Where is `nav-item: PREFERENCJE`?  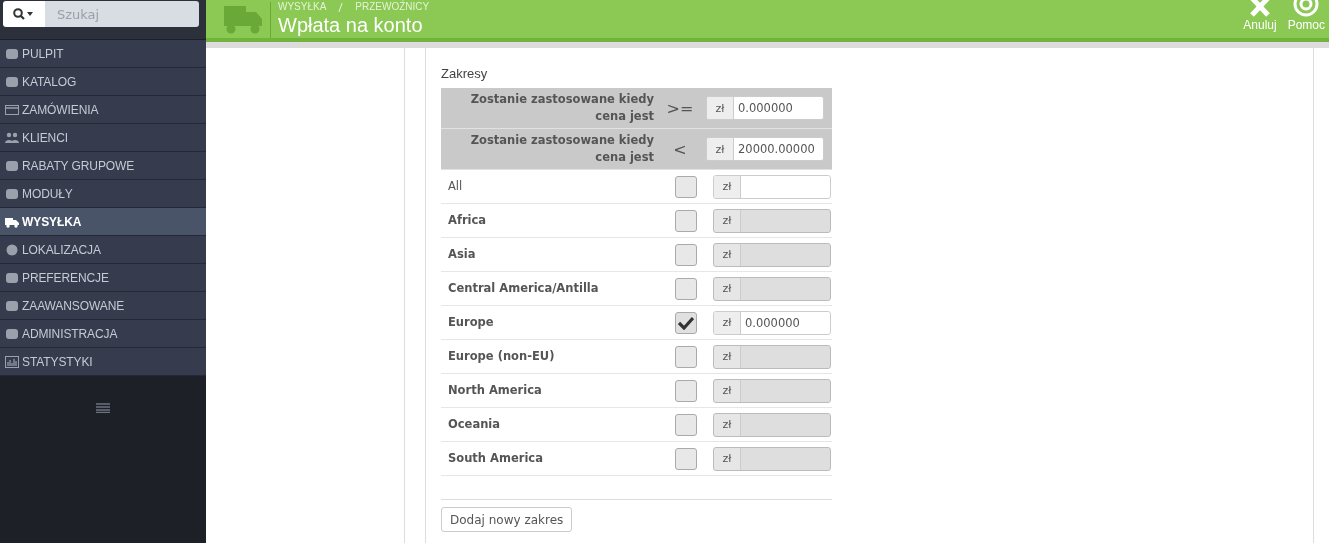 nav-item: PREFERENCJE is located at coordinates (103, 278).